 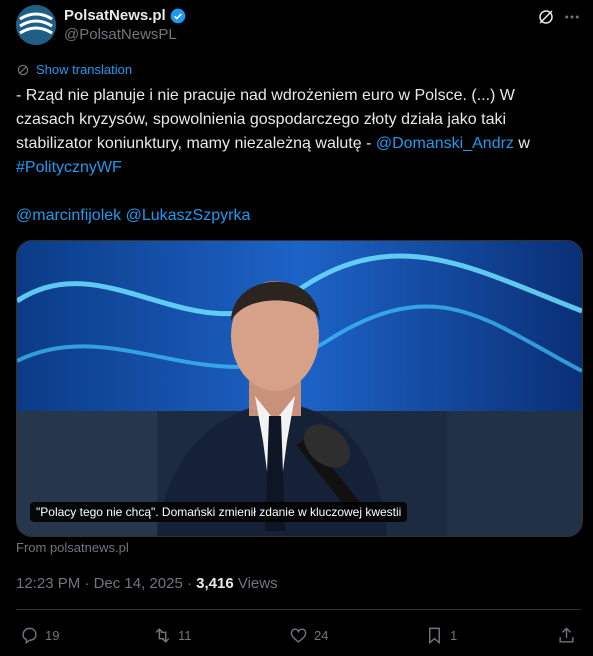 I want to click on mention-link: @Domanski_Andrz, so click(x=445, y=143).